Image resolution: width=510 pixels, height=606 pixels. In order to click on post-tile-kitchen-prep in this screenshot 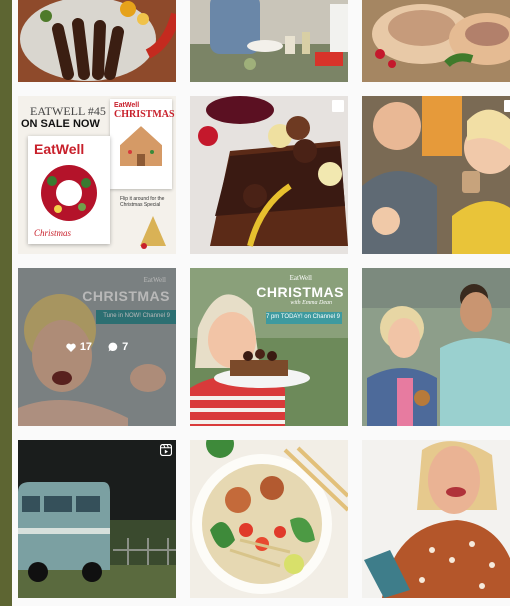, I will do `click(269, 41)`.